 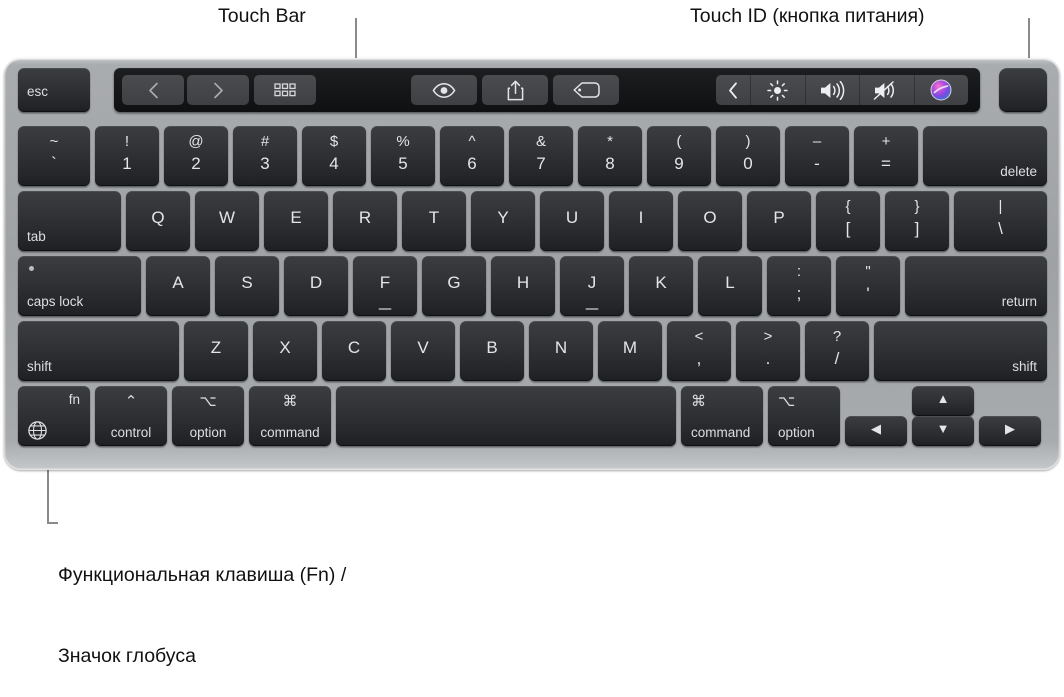 I want to click on key-caps-lock: caps lock, so click(x=79, y=286).